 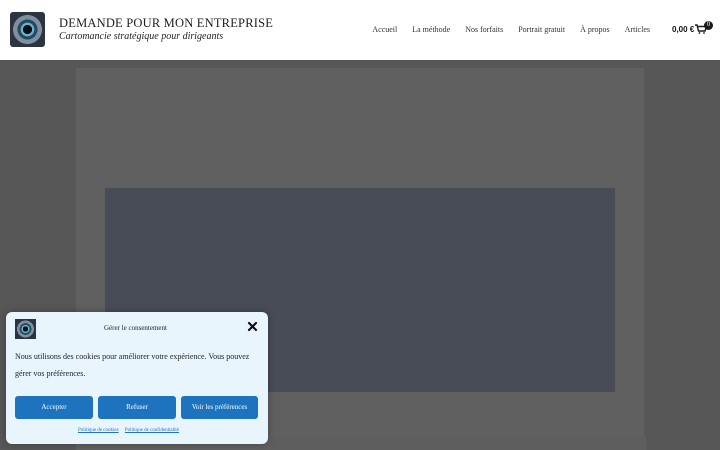 I want to click on nav-item-accueil: Accueil, so click(x=384, y=29).